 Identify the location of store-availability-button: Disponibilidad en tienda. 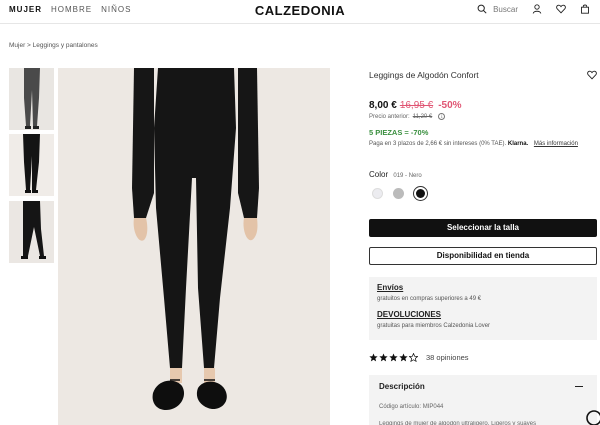
(483, 256).